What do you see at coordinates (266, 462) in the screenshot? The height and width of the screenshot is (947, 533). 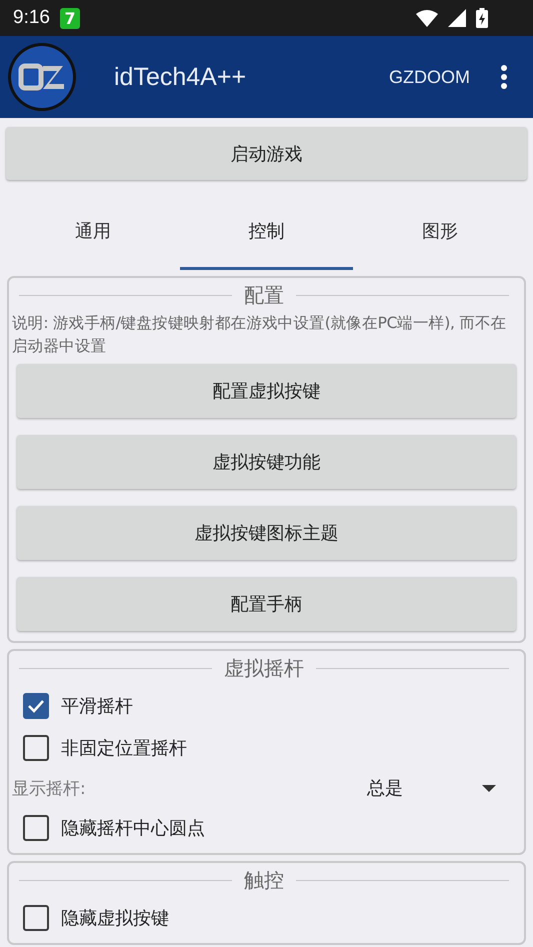 I see `settings-button: 虚拟按键功能` at bounding box center [266, 462].